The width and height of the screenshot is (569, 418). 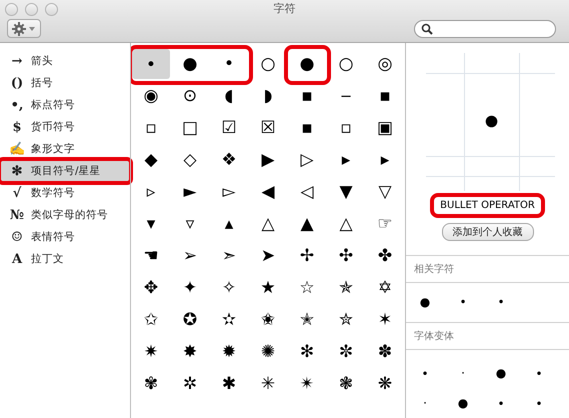 I want to click on character-cell: ✭, so click(x=307, y=320).